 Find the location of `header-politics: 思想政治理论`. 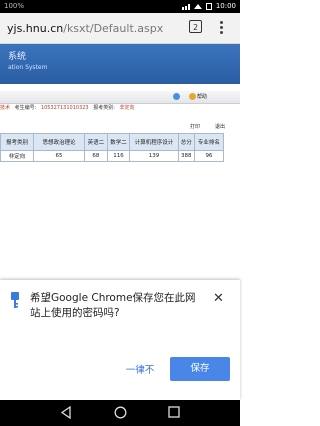

header-politics: 思想政治理论 is located at coordinates (59, 142).